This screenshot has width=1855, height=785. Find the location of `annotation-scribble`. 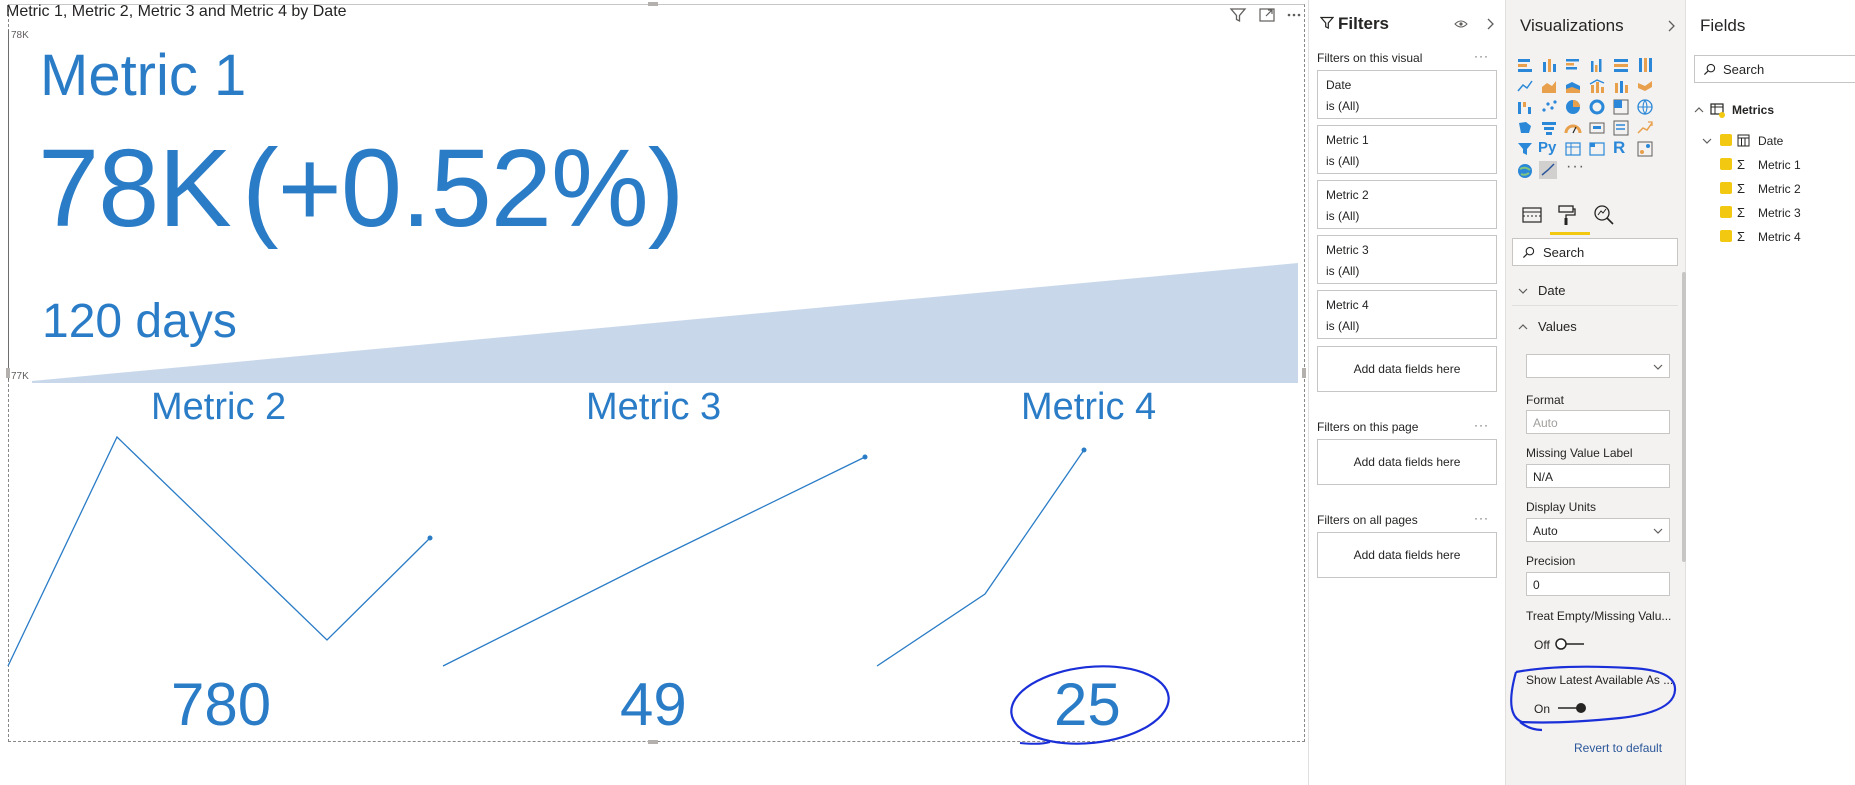

annotation-scribble is located at coordinates (1593, 698).